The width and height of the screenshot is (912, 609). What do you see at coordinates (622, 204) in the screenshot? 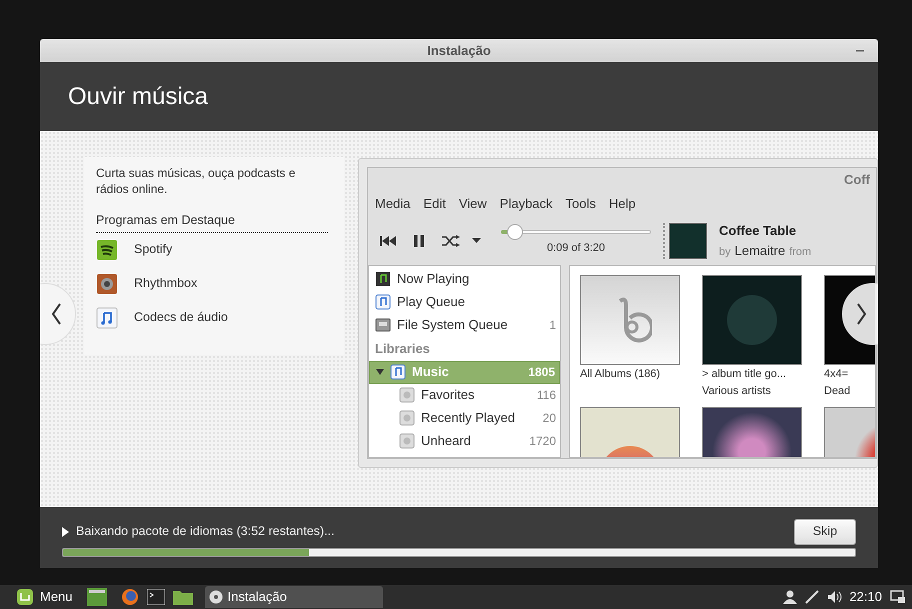
I see `menu-item: Help` at bounding box center [622, 204].